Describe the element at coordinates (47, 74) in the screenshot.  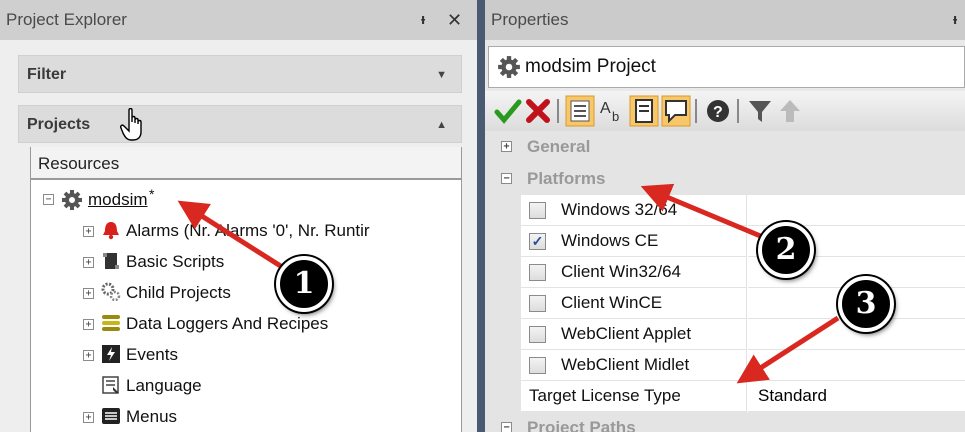
I see `filter-label: Filter` at that location.